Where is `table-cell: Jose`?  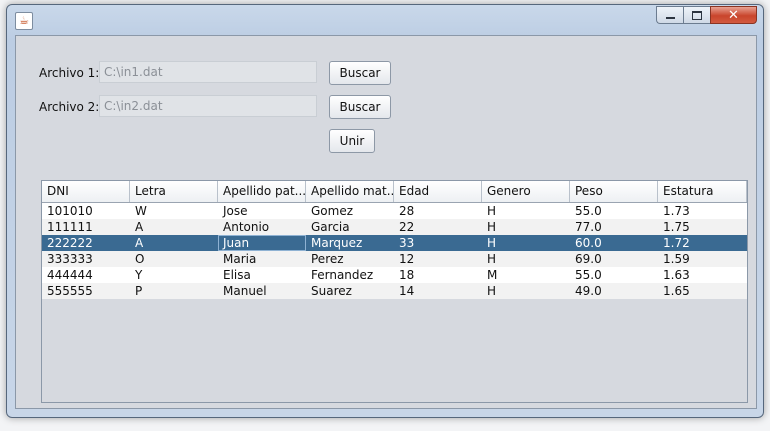
table-cell: Jose is located at coordinates (262, 211).